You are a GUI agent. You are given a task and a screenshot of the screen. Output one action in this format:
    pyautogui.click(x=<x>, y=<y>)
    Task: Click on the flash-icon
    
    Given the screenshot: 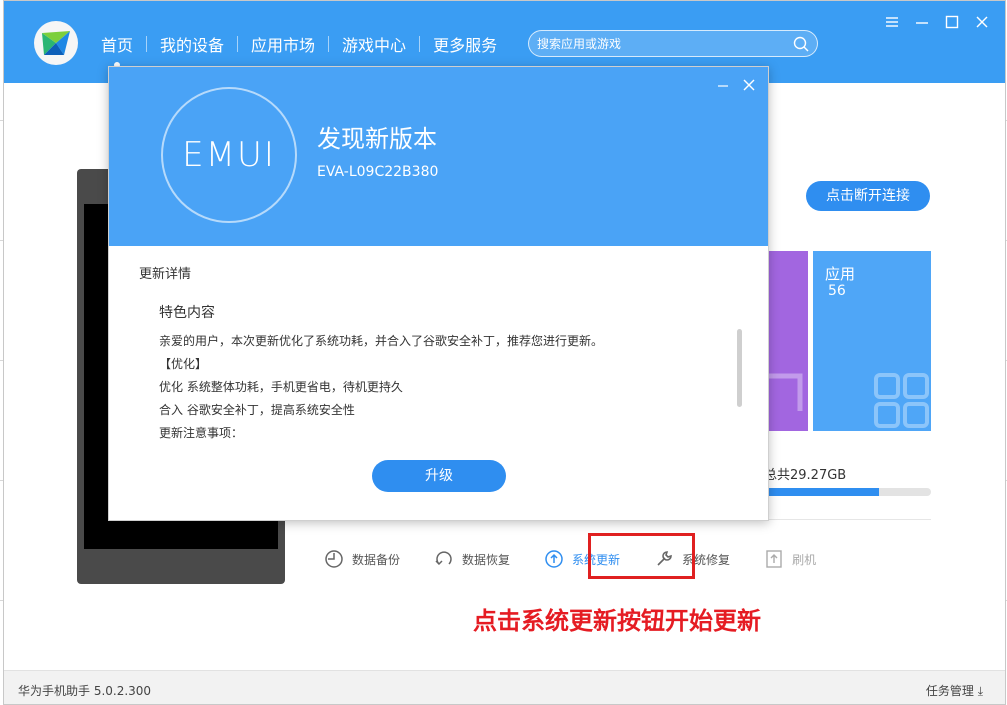 What is the action you would take?
    pyautogui.click(x=774, y=559)
    